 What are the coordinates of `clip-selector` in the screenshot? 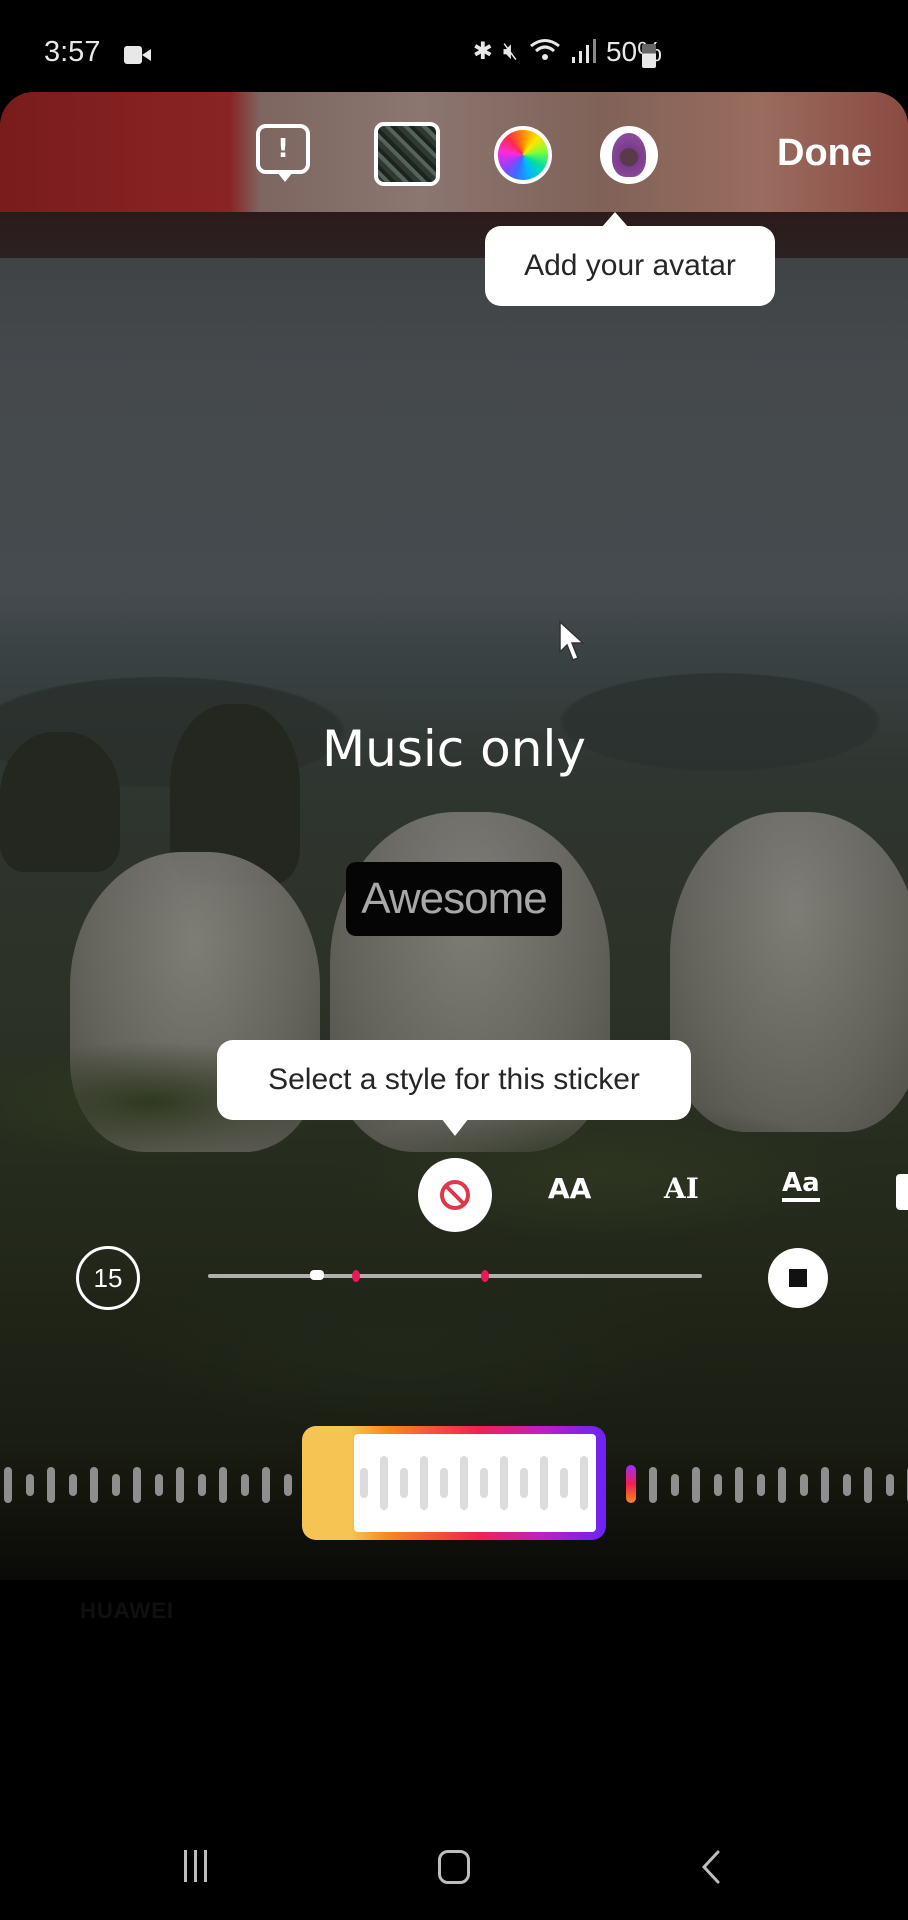 It's located at (454, 1483).